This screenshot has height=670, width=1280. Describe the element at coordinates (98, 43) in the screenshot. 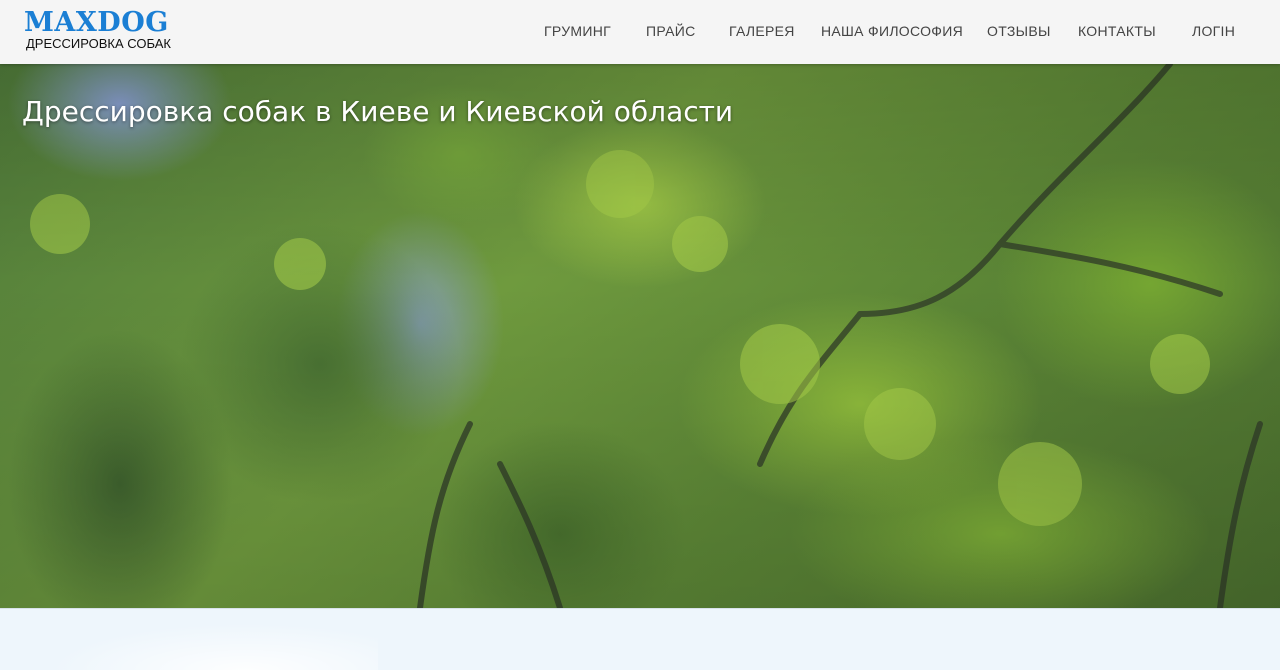

I see `logo-subtitle: ДРЕССИРОВКА СОБАК` at that location.